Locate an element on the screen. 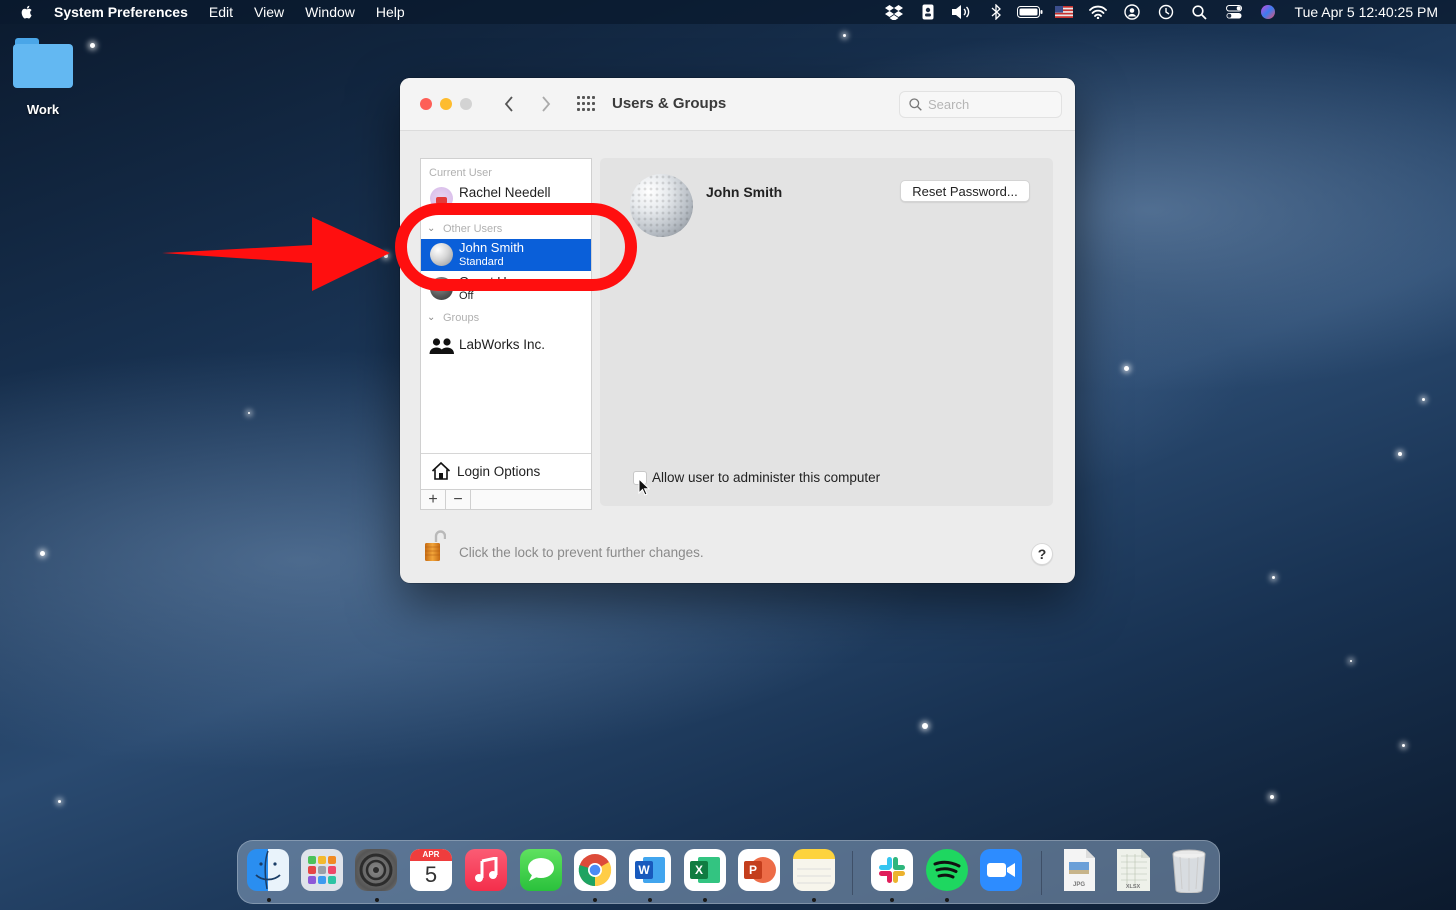 The width and height of the screenshot is (1456, 910). excel-letter: X is located at coordinates (699, 870).